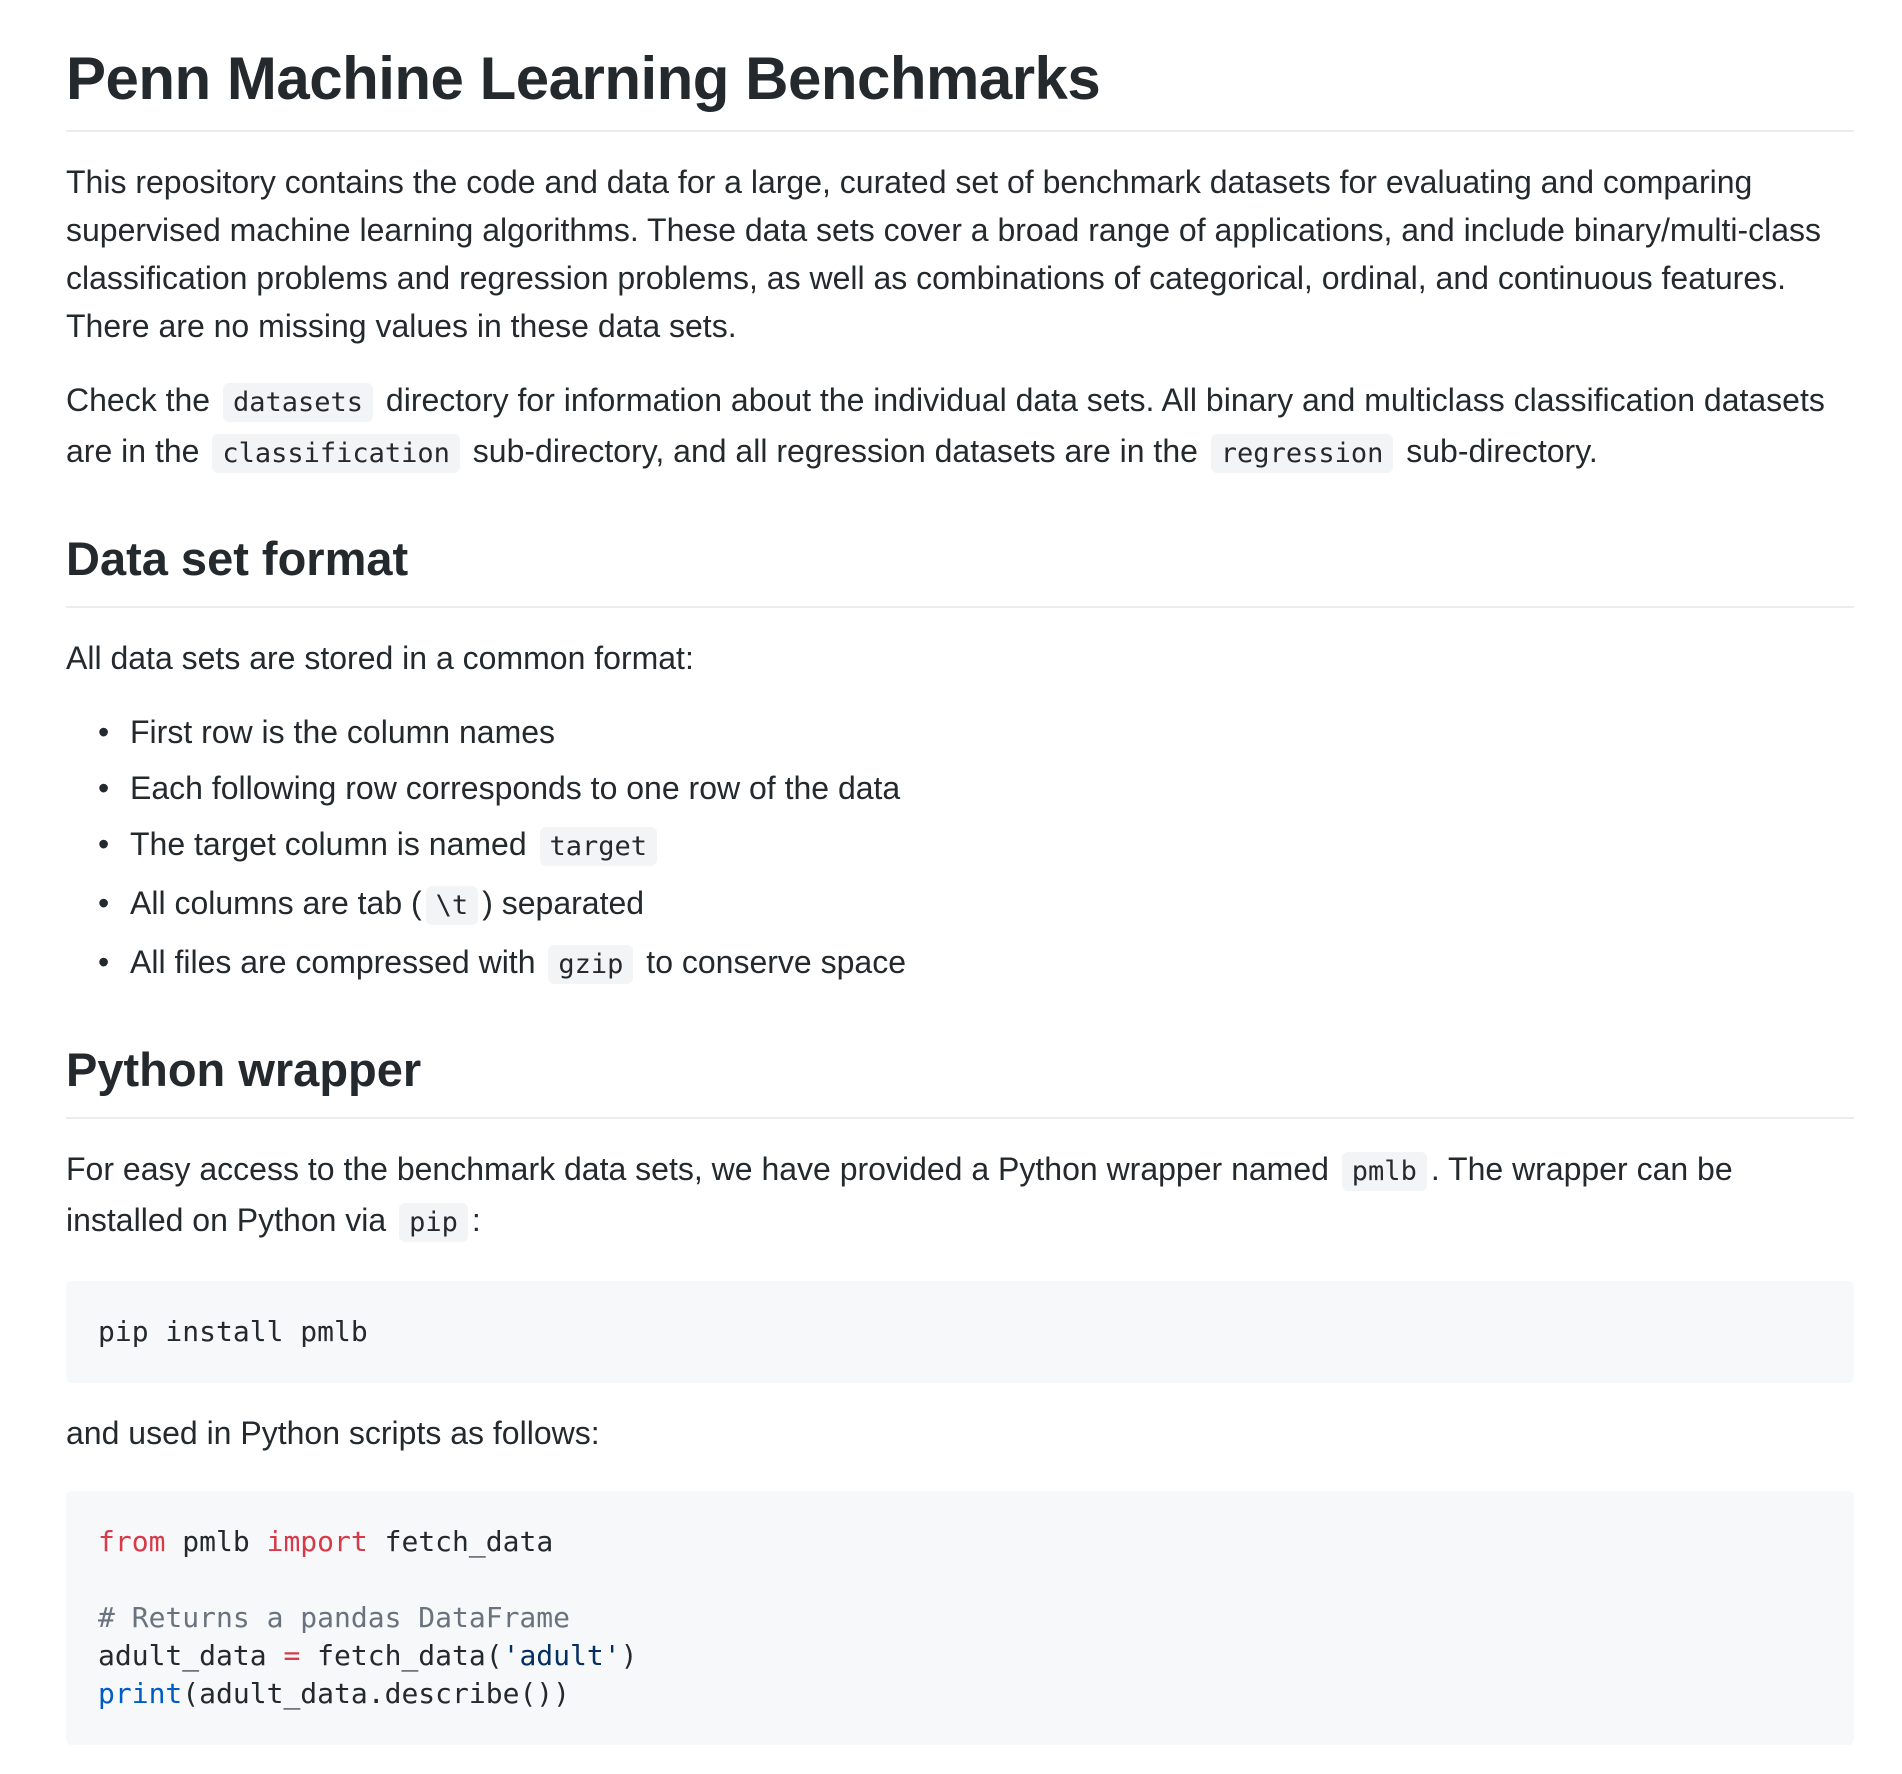 The width and height of the screenshot is (1902, 1774). Describe the element at coordinates (960, 1332) in the screenshot. I see `install-code-block: pip install pmlb` at that location.